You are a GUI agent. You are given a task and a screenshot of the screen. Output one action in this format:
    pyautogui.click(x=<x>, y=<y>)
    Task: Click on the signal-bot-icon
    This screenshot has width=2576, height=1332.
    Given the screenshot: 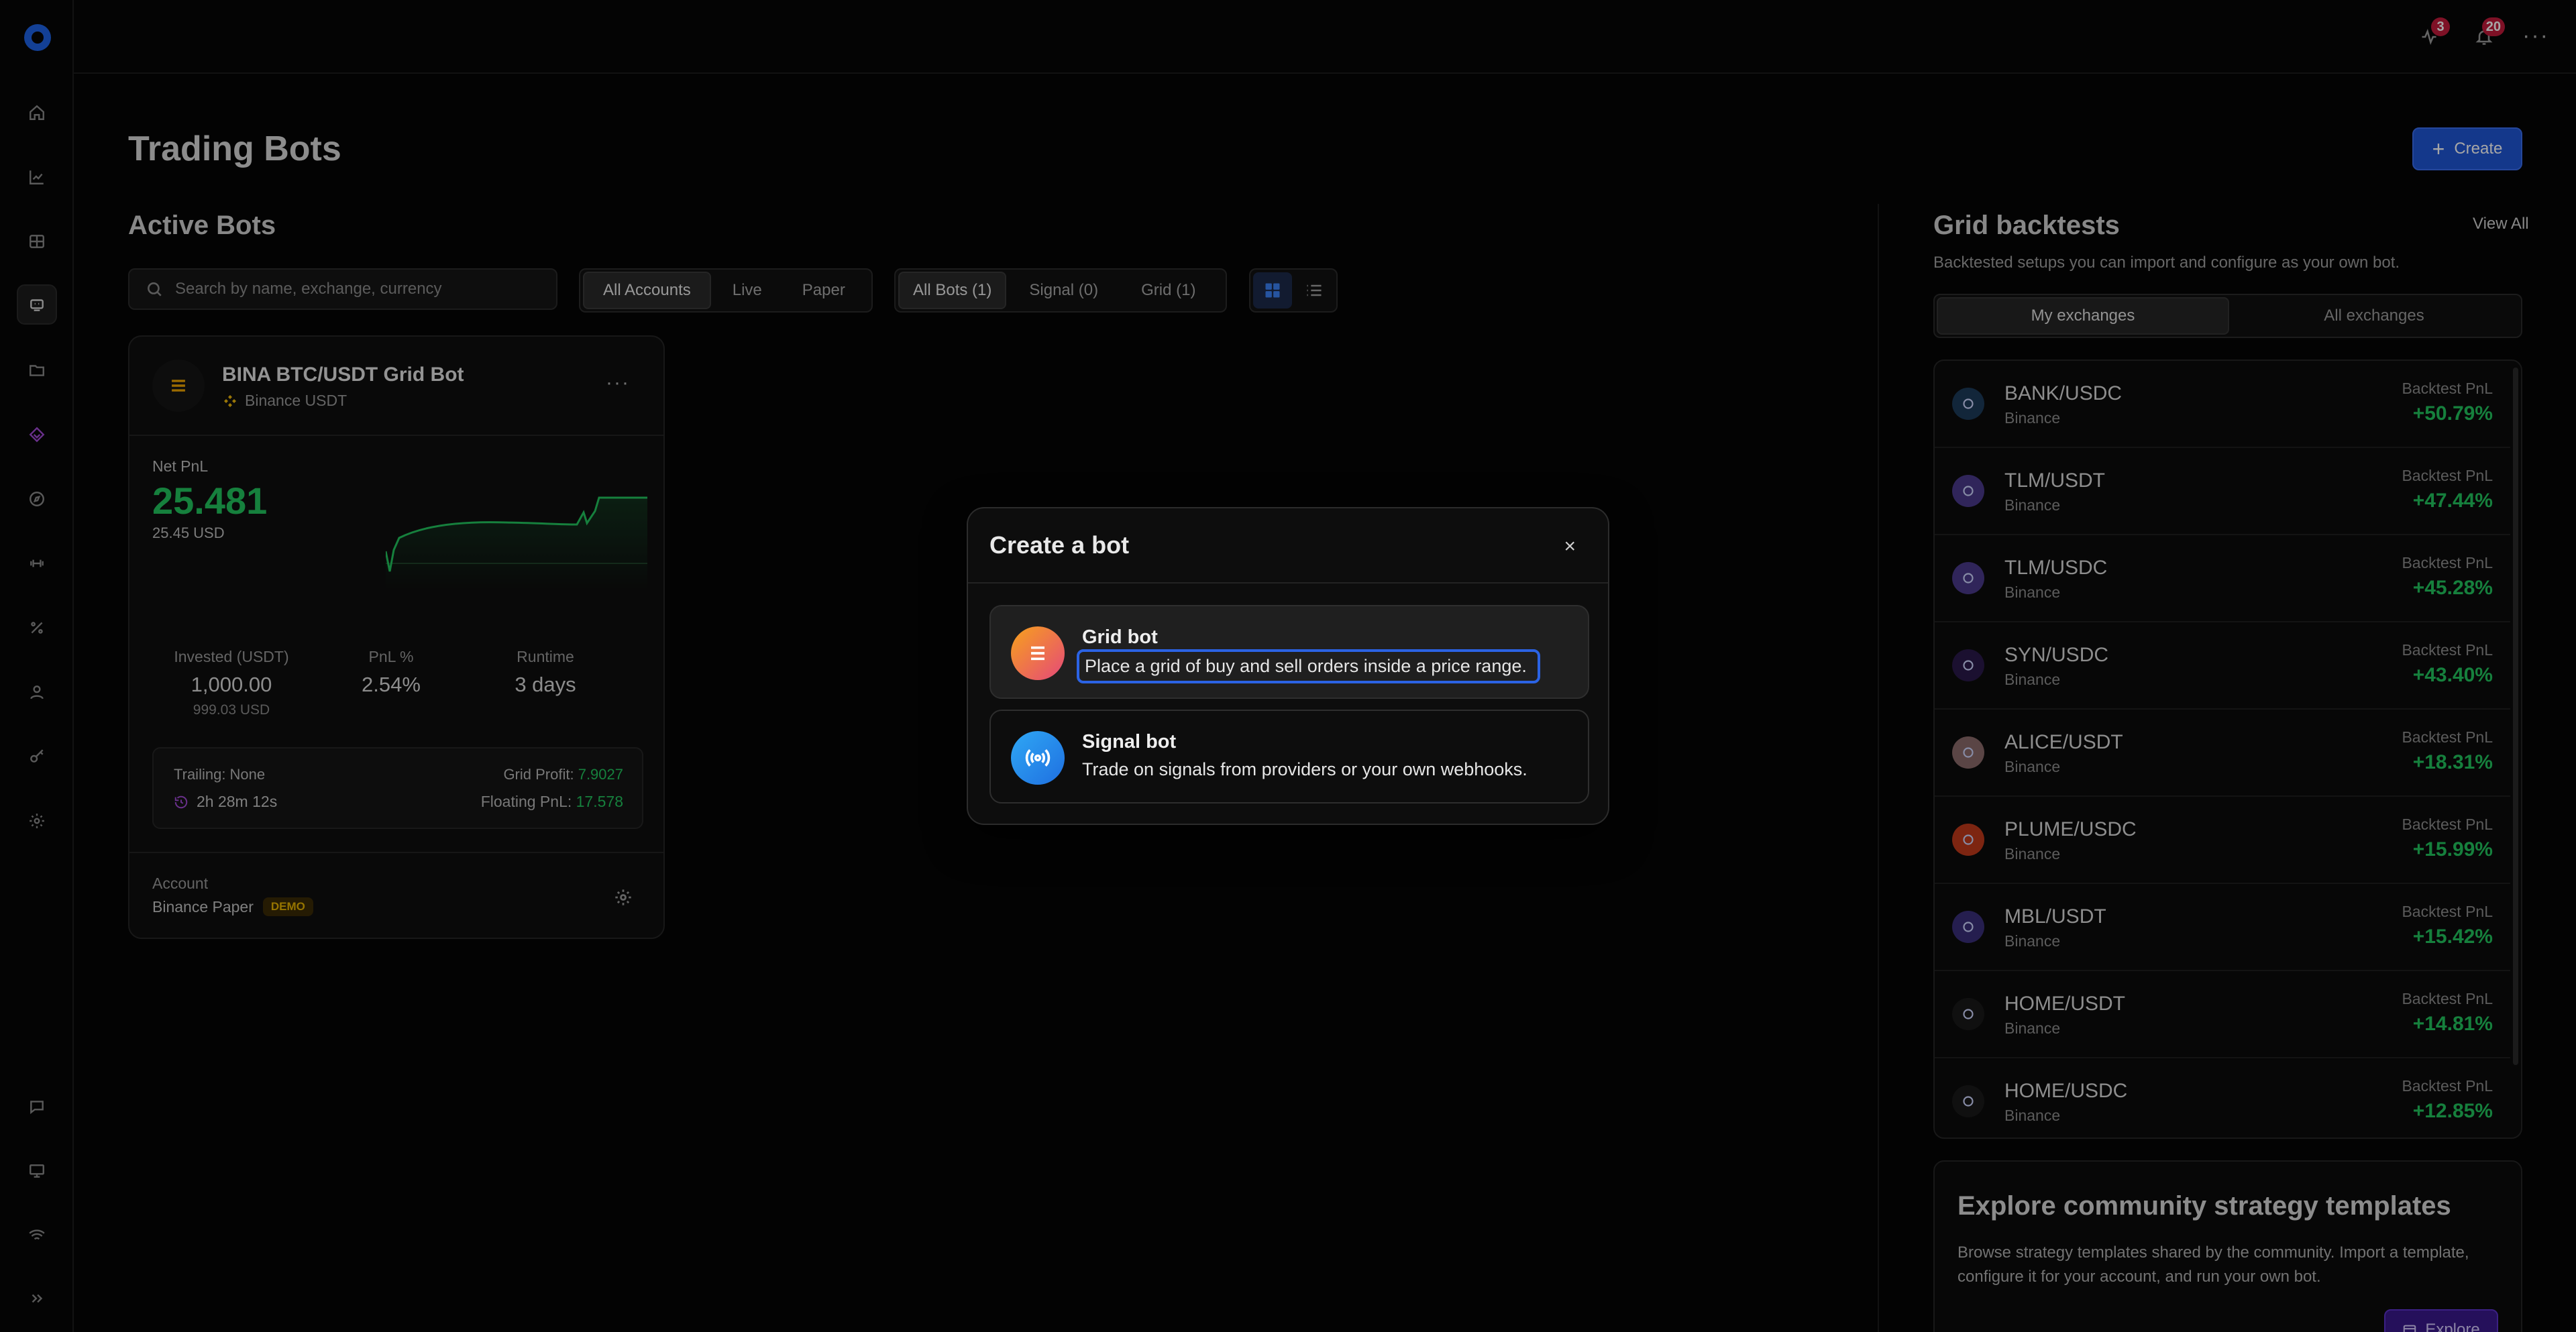 What is the action you would take?
    pyautogui.click(x=1038, y=758)
    